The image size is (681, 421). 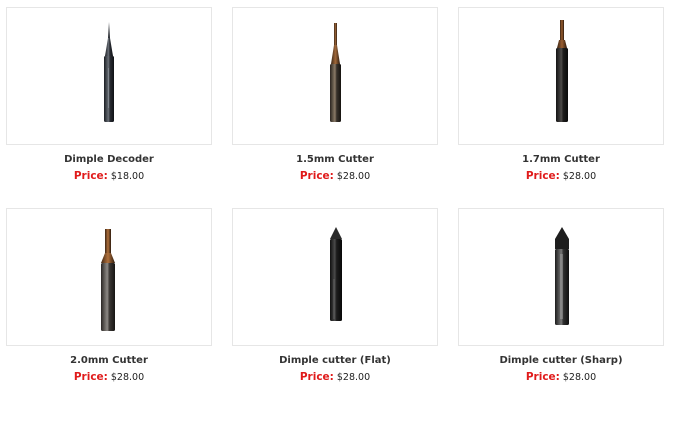 I want to click on product-card-1-7mm-cutter: 1.7mm Cutter Price: $28.00, so click(x=561, y=107).